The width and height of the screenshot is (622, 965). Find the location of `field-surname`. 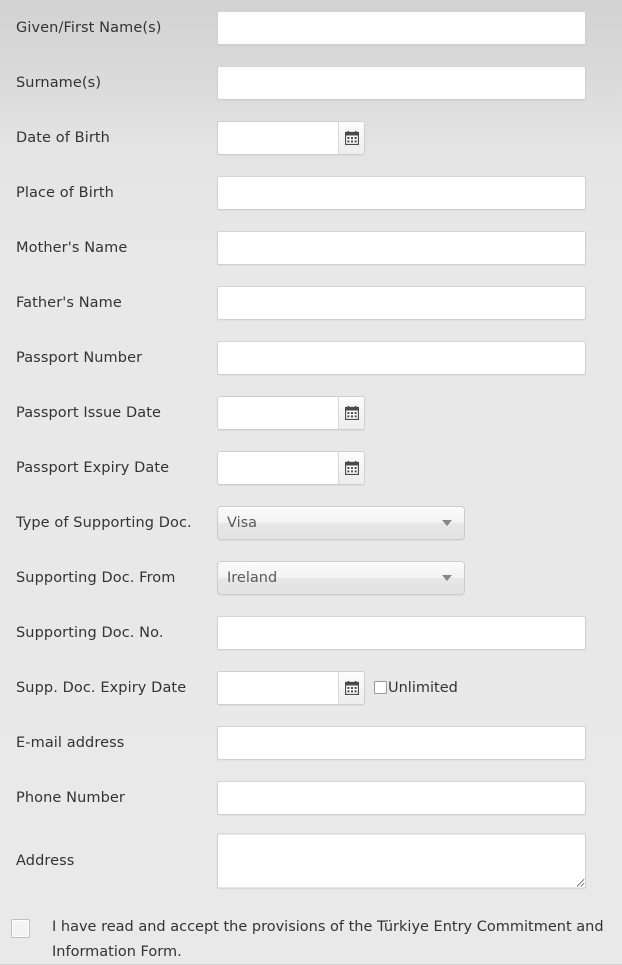

field-surname is located at coordinates (401, 82).